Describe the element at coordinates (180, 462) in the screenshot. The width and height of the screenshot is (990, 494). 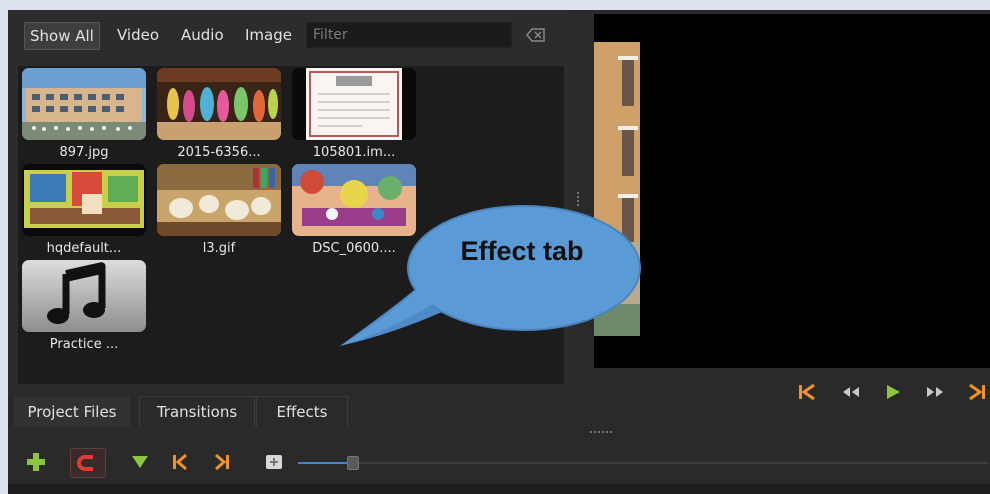
I see `previous-marker-icon` at that location.